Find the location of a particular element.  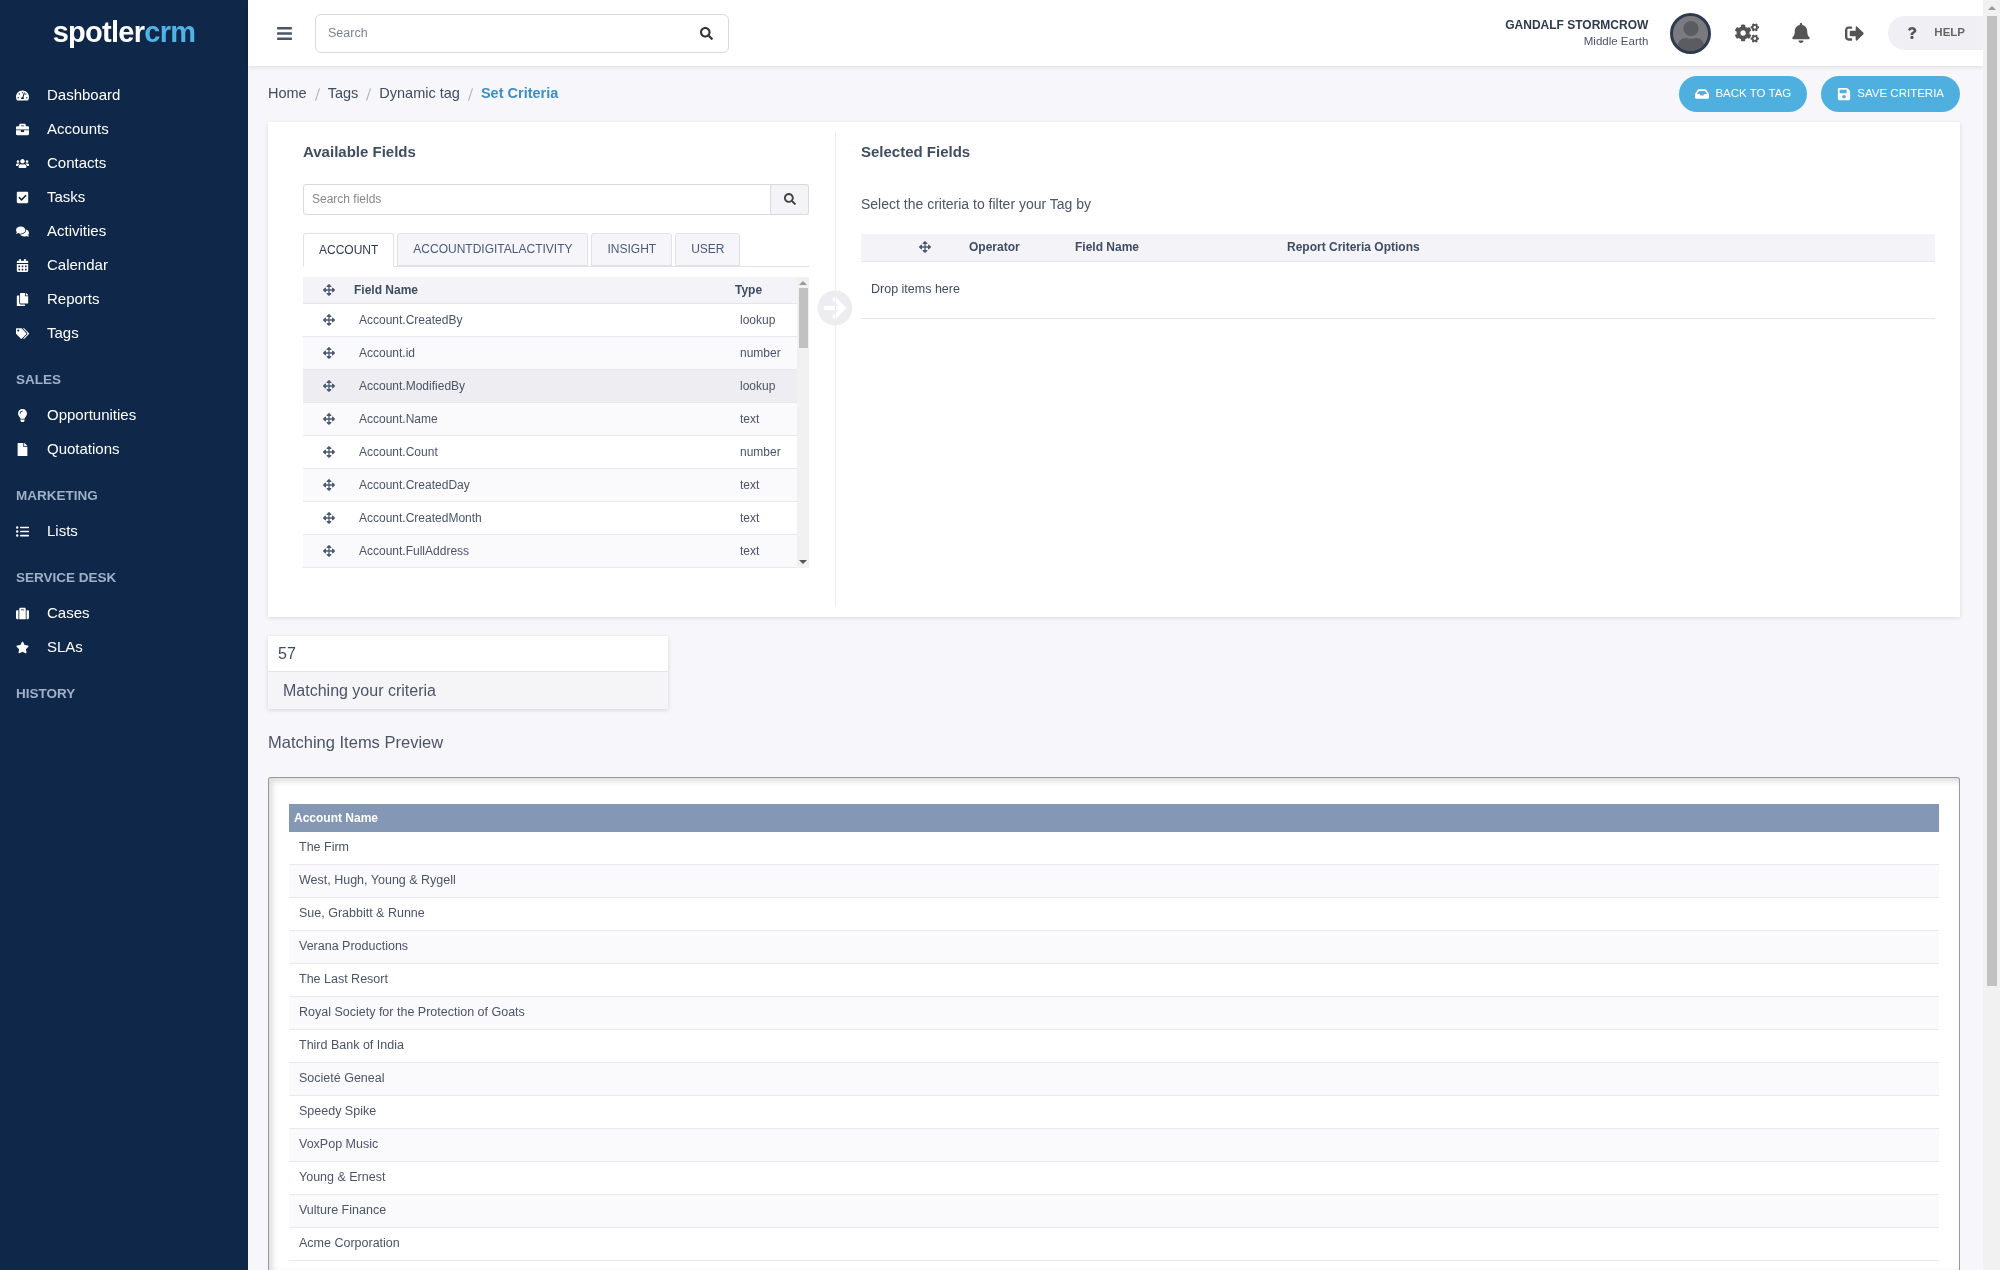

breadcrumb-link: Tags is located at coordinates (343, 94).